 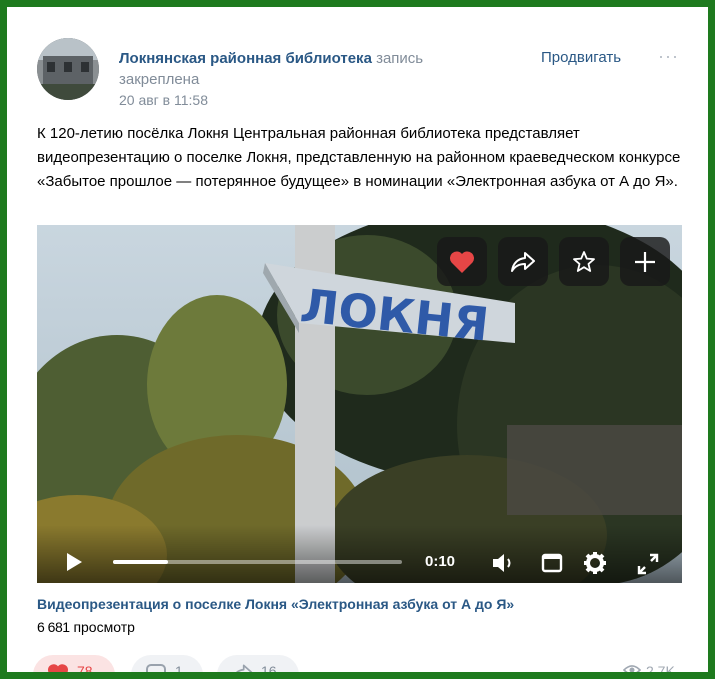 What do you see at coordinates (85, 671) in the screenshot?
I see `like-count: 78` at bounding box center [85, 671].